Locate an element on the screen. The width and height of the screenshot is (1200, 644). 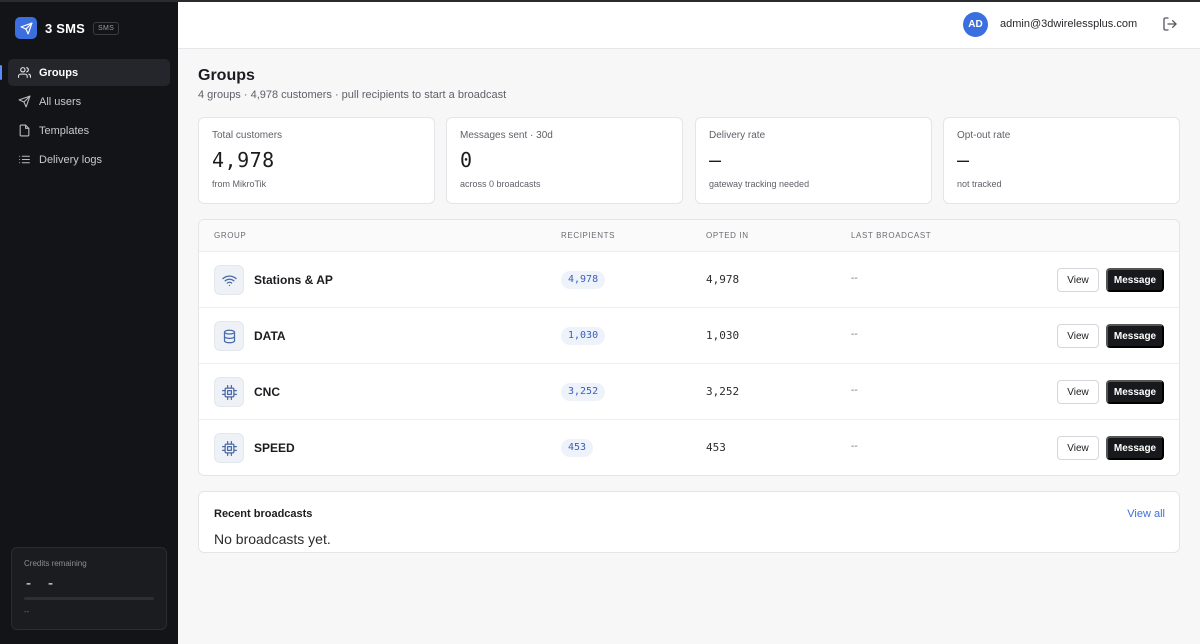
recipients-badge: 4,978 is located at coordinates (583, 280).